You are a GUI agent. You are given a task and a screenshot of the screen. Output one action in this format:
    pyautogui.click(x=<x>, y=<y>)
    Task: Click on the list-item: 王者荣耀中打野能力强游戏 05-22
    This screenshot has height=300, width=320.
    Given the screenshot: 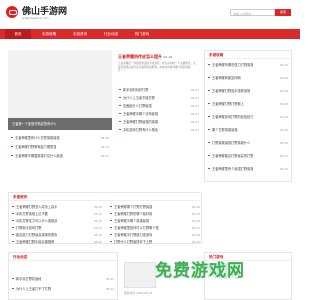 What is the action you would take?
    pyautogui.click(x=155, y=234)
    